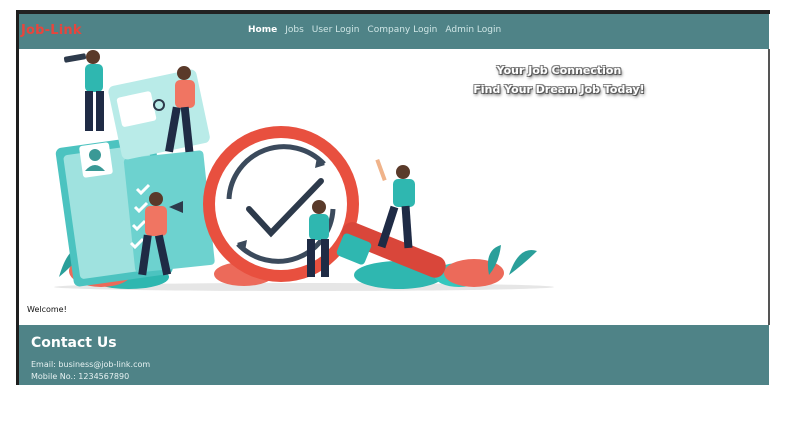 The height and width of the screenshot is (426, 791). Describe the element at coordinates (80, 376) in the screenshot. I see `footer-mobile: Mobile No.: 1234567890` at that location.